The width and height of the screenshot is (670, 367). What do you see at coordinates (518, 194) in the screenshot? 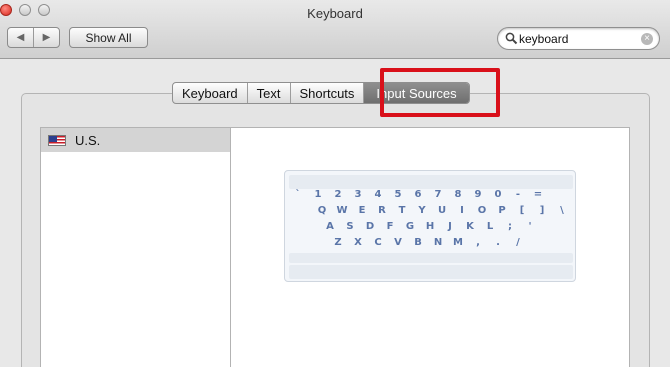
I see `keyboard-key: -` at bounding box center [518, 194].